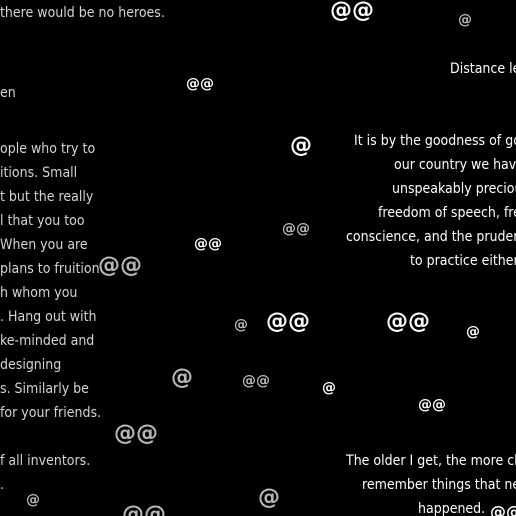  What do you see at coordinates (483, 69) in the screenshot?
I see `right-text-line: Distance le` at bounding box center [483, 69].